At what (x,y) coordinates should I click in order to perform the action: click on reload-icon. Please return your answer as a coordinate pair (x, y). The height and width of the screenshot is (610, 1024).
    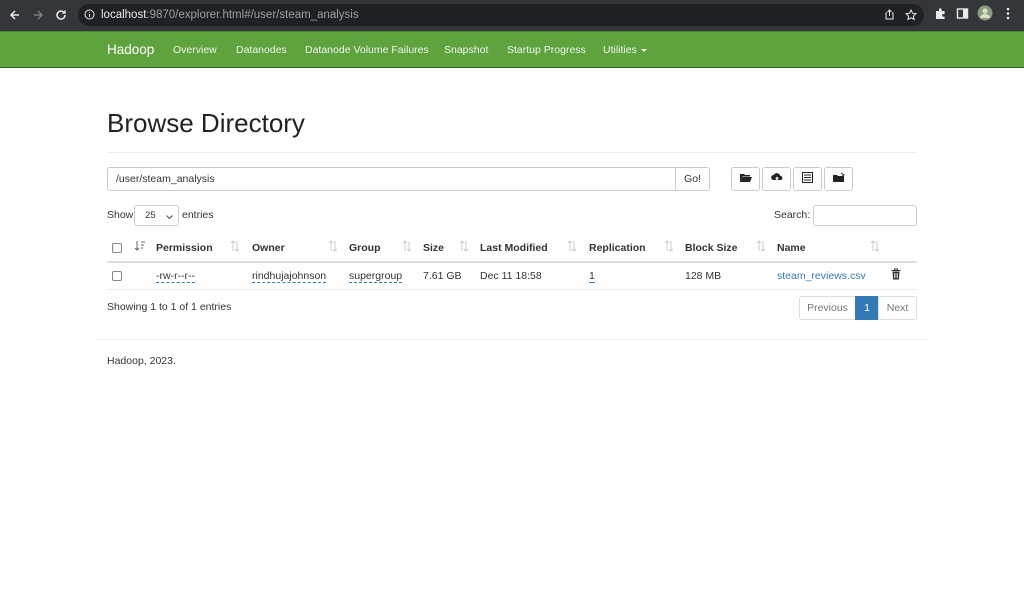
    Looking at the image, I should click on (61, 15).